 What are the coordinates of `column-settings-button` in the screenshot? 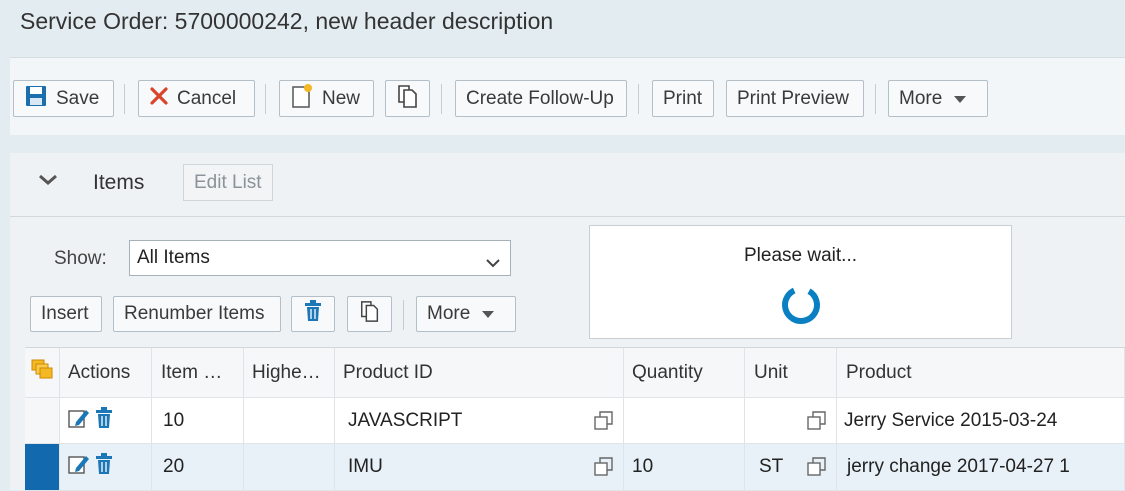 It's located at (42, 373).